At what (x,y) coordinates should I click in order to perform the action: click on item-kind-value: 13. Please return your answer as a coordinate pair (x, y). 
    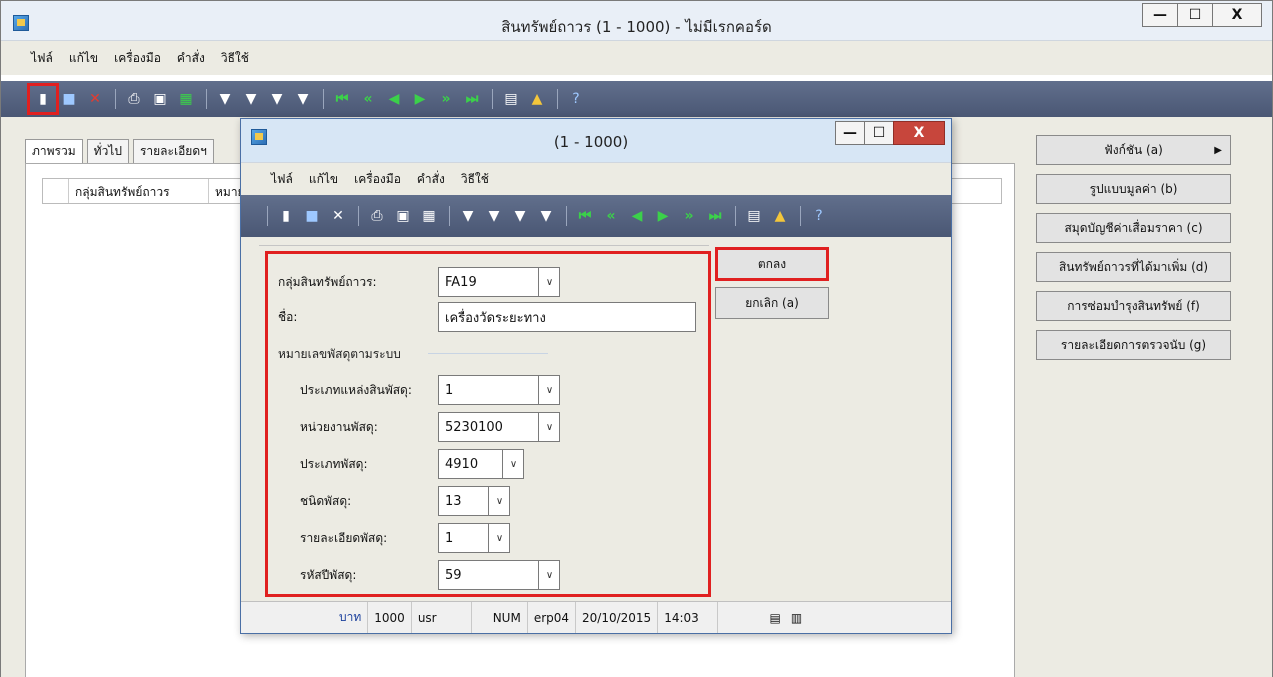
    Looking at the image, I should click on (453, 501).